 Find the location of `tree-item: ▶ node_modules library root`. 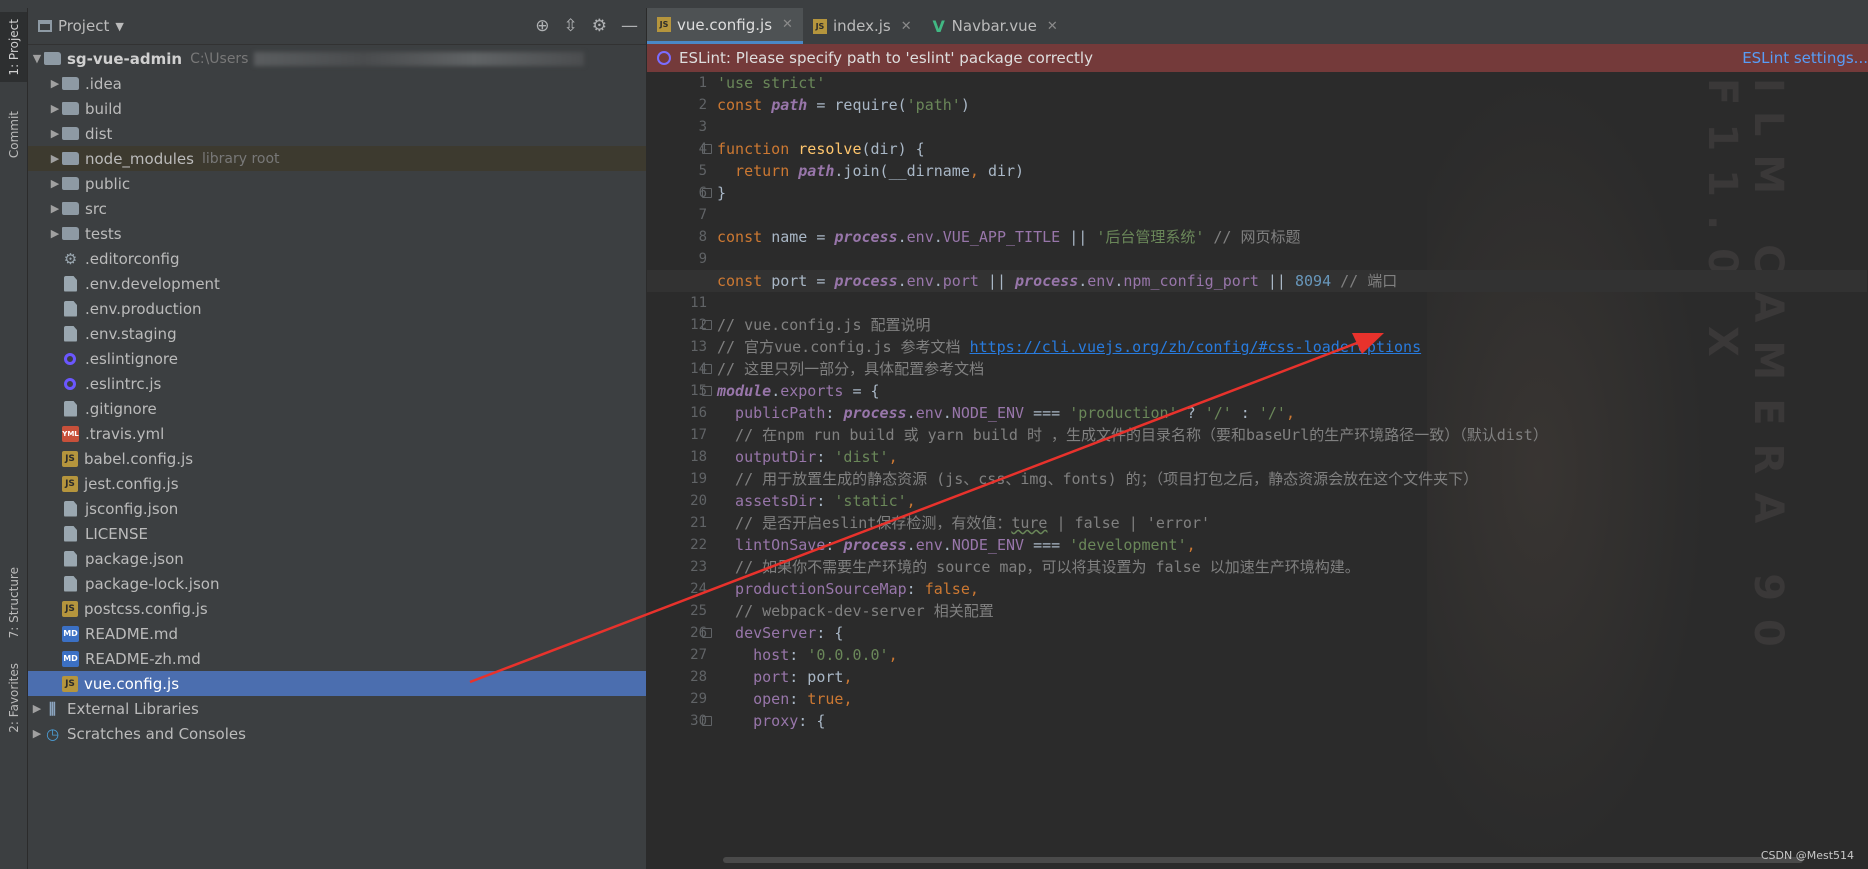

tree-item: ▶ node_modules library root is located at coordinates (337, 158).